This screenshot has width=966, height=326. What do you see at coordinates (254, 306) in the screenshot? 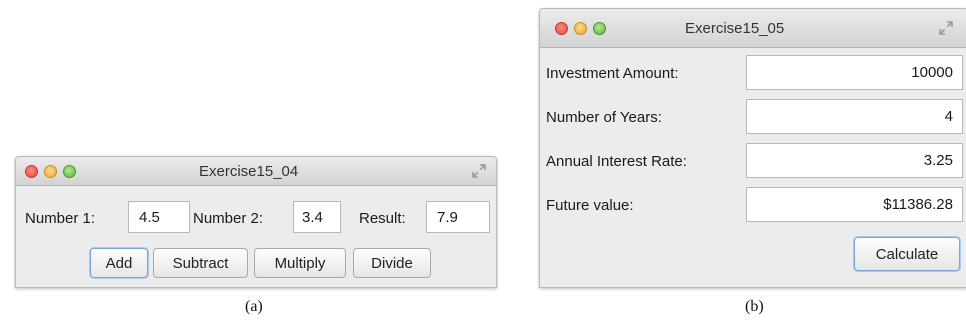
I see `caption-a: (a)` at bounding box center [254, 306].